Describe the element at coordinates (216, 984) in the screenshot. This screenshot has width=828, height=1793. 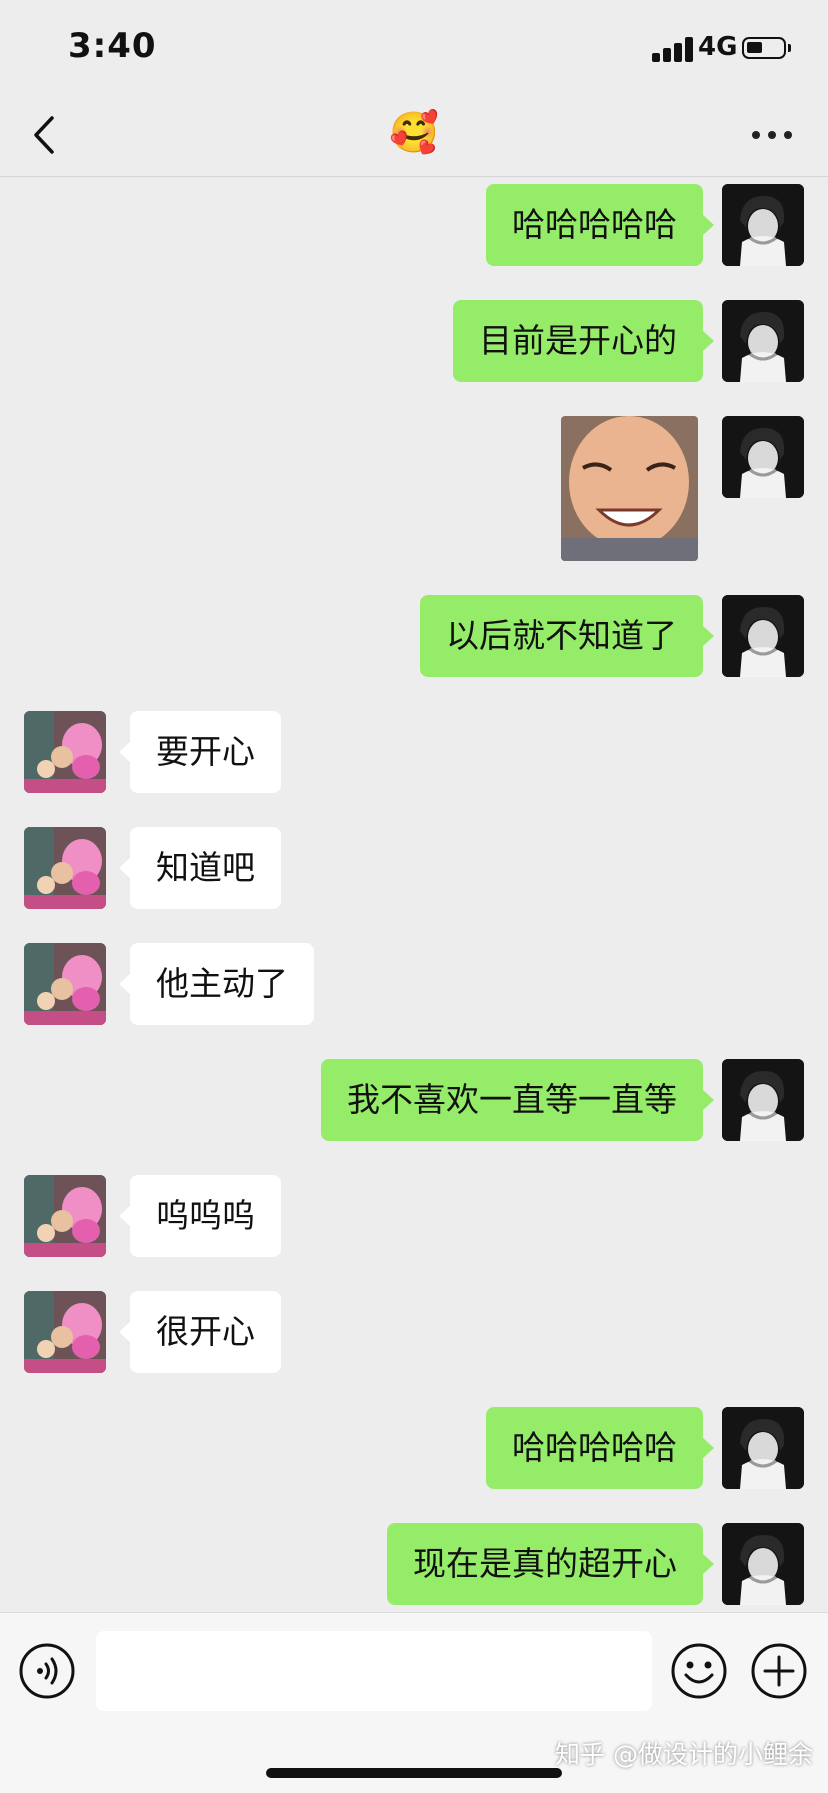
I see `incoming-bubble: 他主动了` at that location.